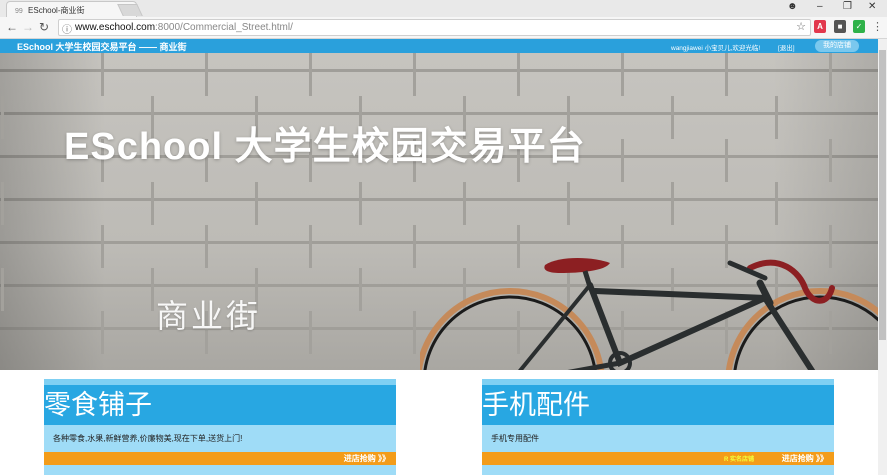  I want to click on restore-icon: ❐, so click(847, 6).